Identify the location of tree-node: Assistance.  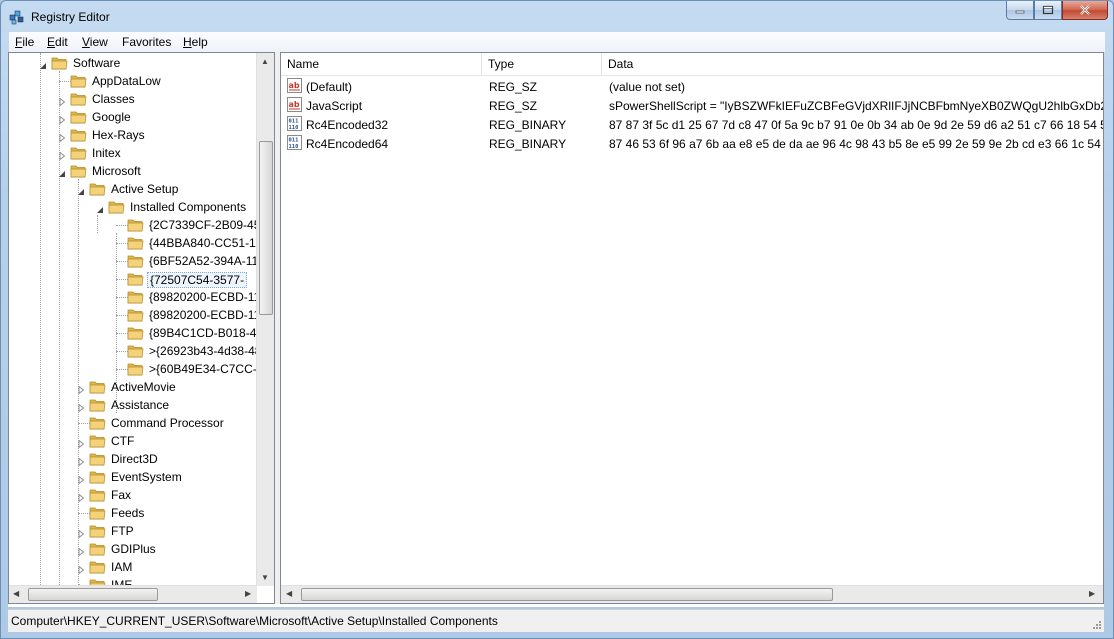
(165, 405).